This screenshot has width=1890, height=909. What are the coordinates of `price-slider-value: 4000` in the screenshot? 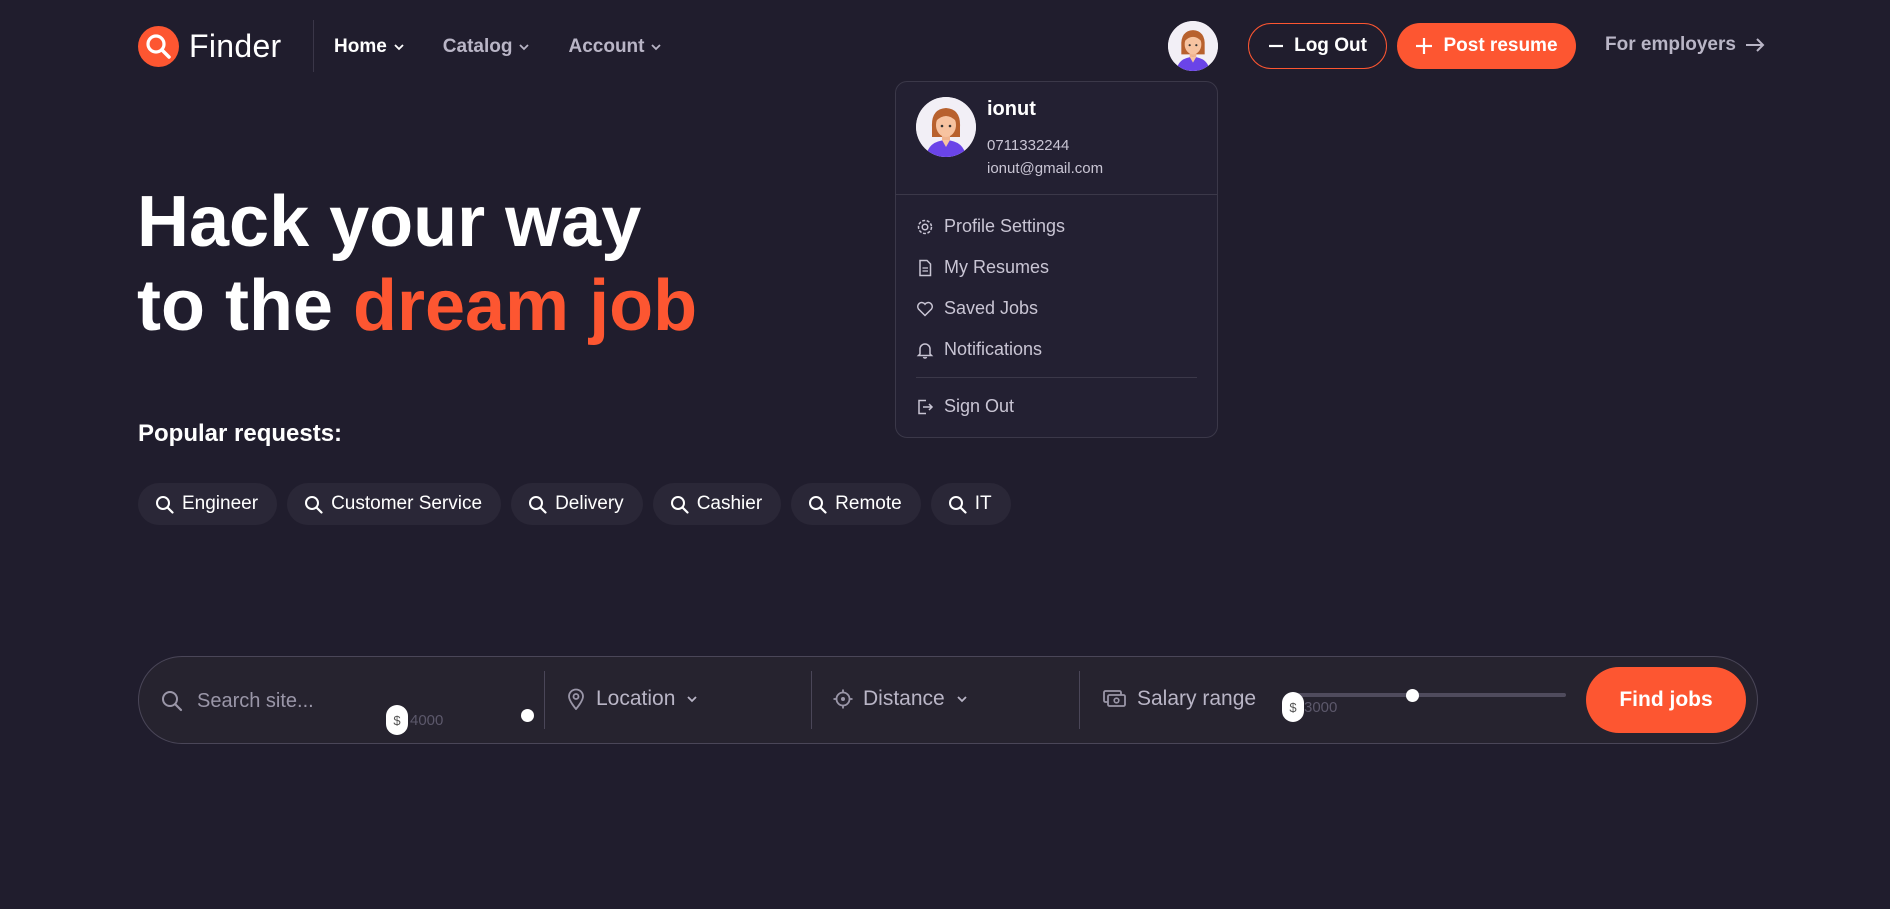 It's located at (427, 720).